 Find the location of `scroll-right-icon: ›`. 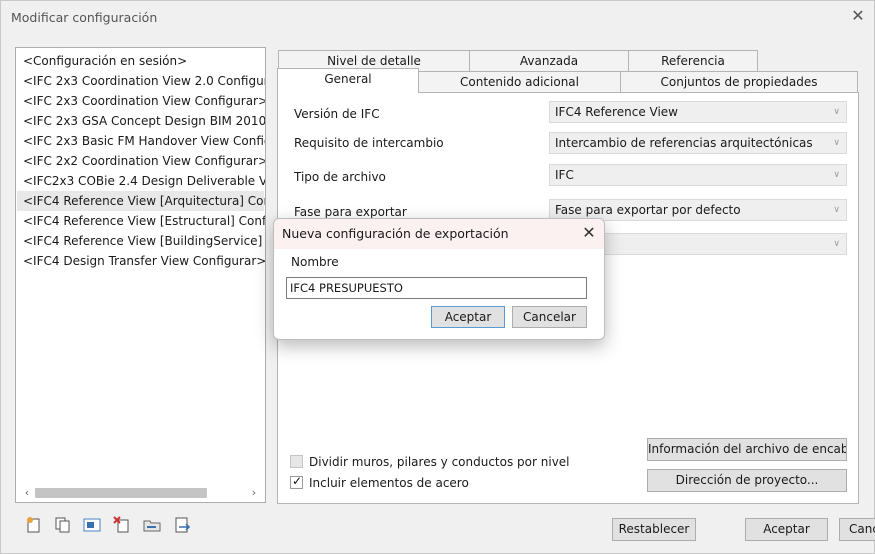

scroll-right-icon: › is located at coordinates (254, 493).